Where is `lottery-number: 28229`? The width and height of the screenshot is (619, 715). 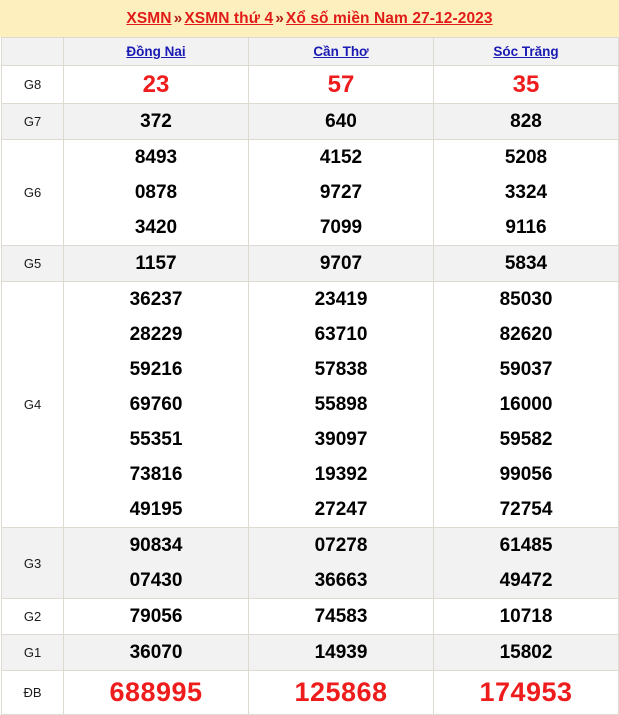 lottery-number: 28229 is located at coordinates (156, 334).